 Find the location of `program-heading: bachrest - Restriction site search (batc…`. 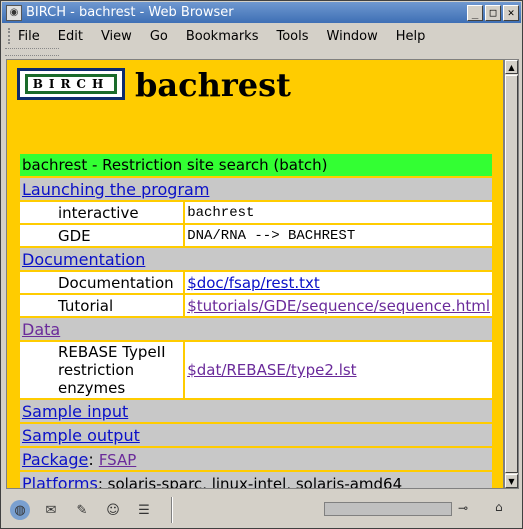

program-heading: bachrest - Restriction site search (batc… is located at coordinates (256, 165).